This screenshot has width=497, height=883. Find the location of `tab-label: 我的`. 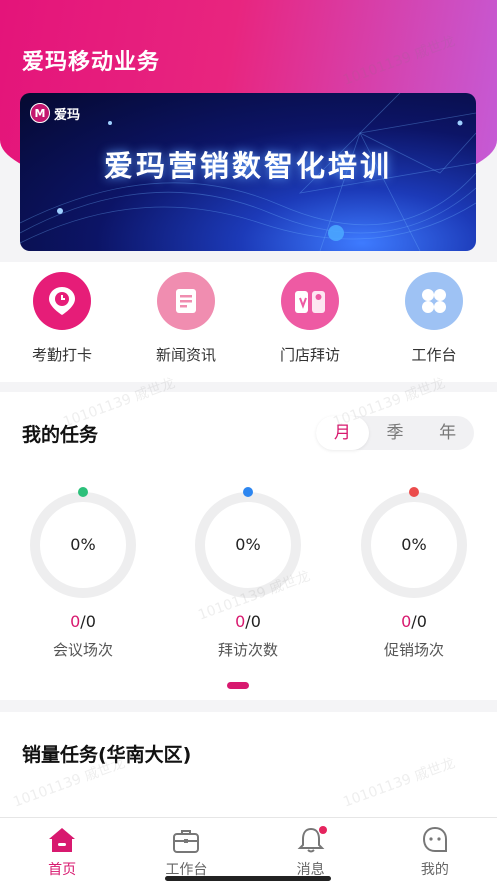

tab-label: 我的 is located at coordinates (434, 870).